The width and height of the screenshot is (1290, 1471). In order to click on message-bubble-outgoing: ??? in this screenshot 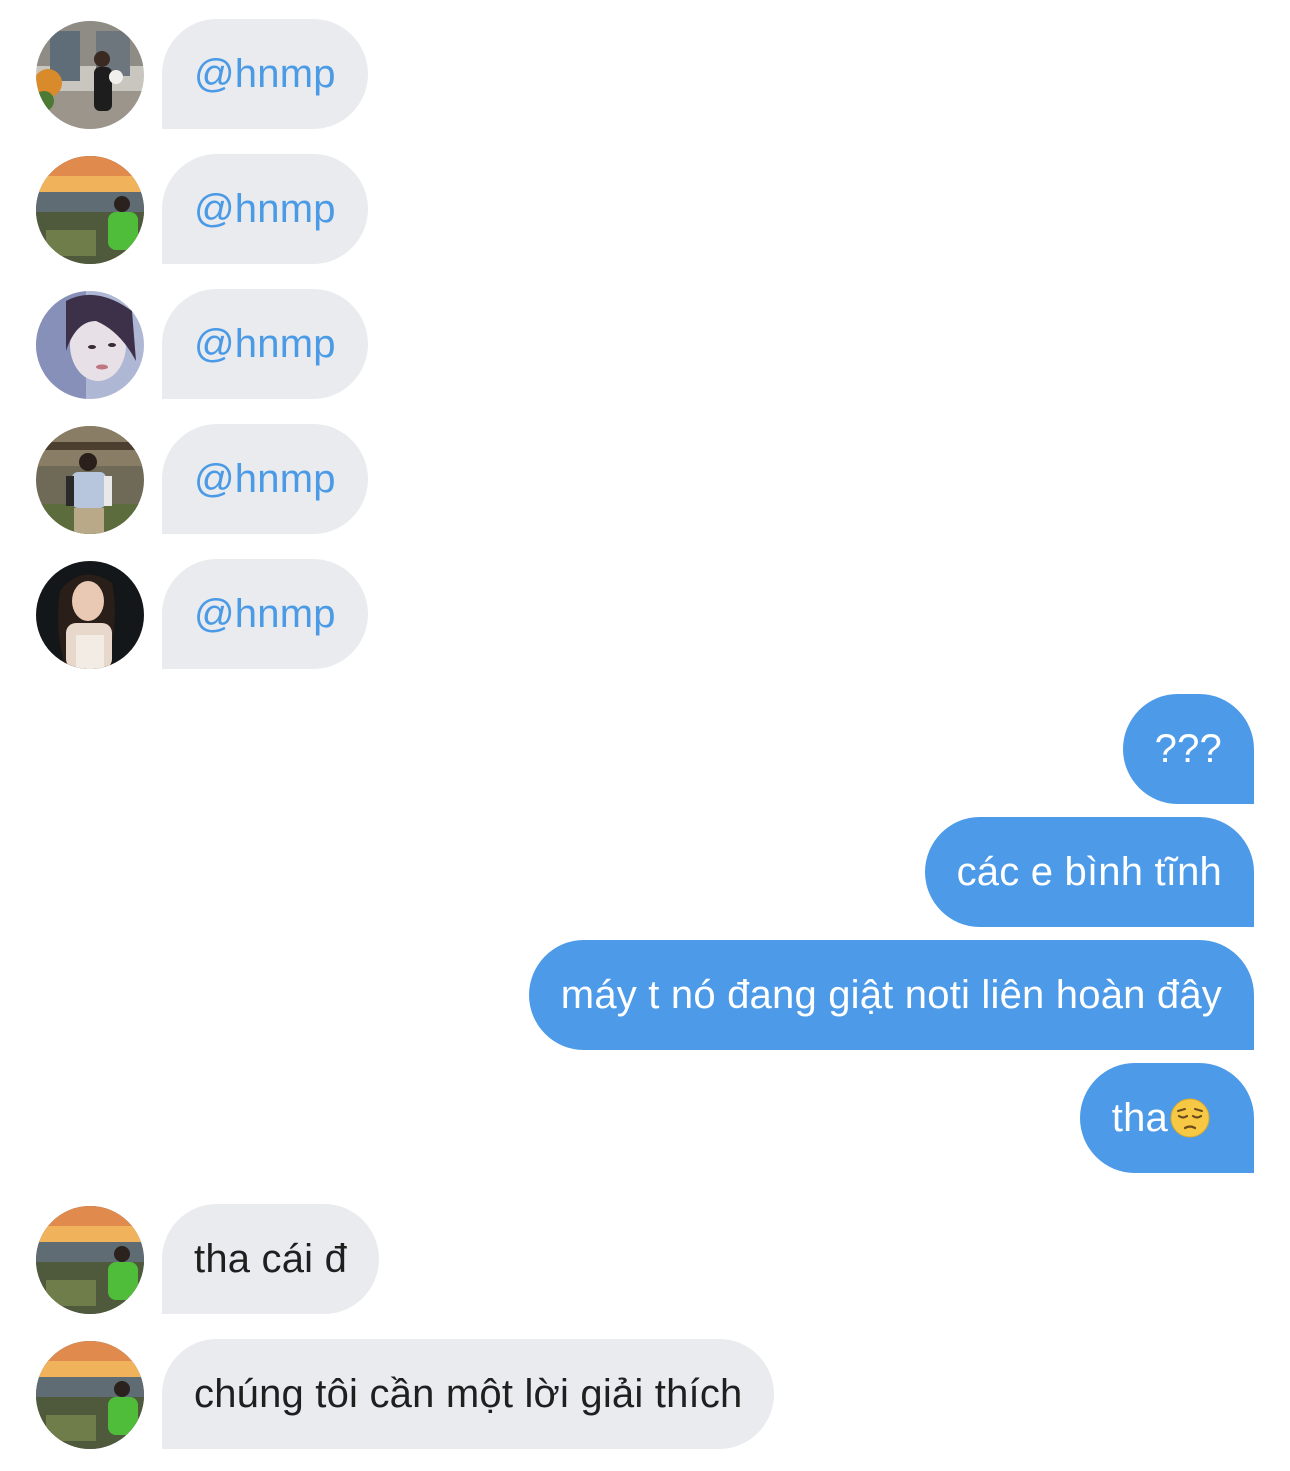, I will do `click(1188, 749)`.